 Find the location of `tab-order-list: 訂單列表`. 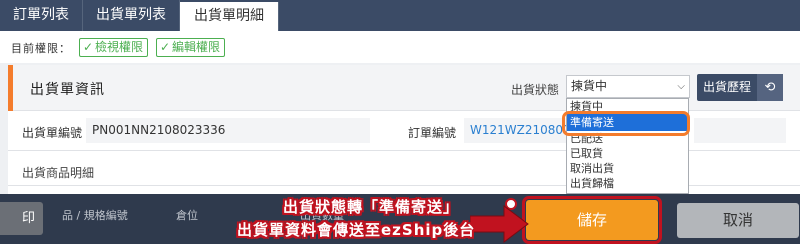

tab-order-list: 訂單列表 is located at coordinates (41, 15).